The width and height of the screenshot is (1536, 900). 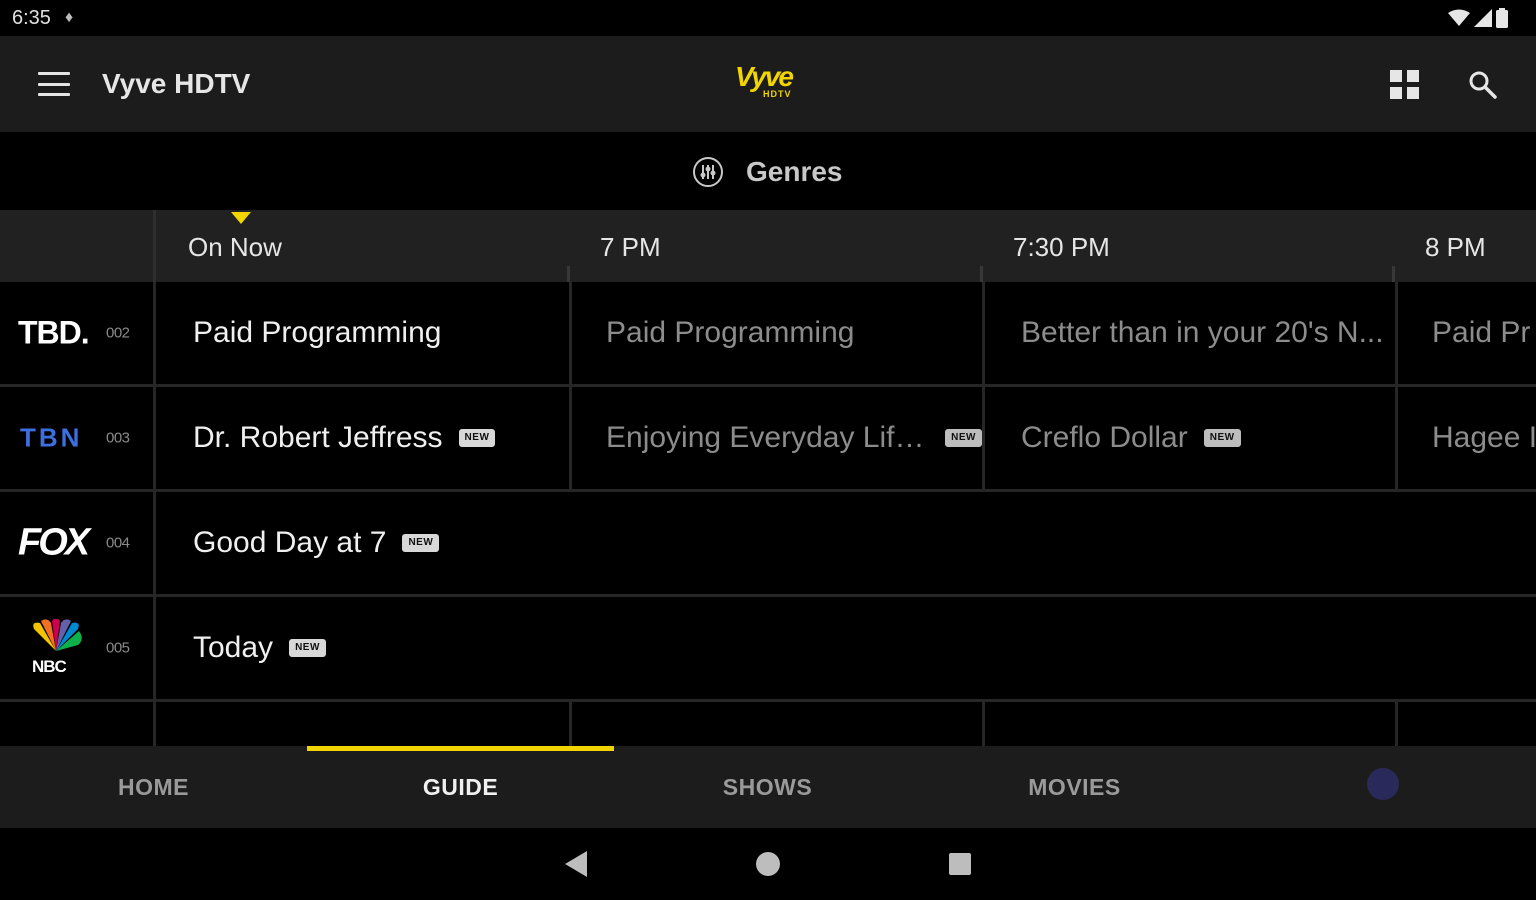 What do you see at coordinates (118, 438) in the screenshot?
I see `channel-number: 003` at bounding box center [118, 438].